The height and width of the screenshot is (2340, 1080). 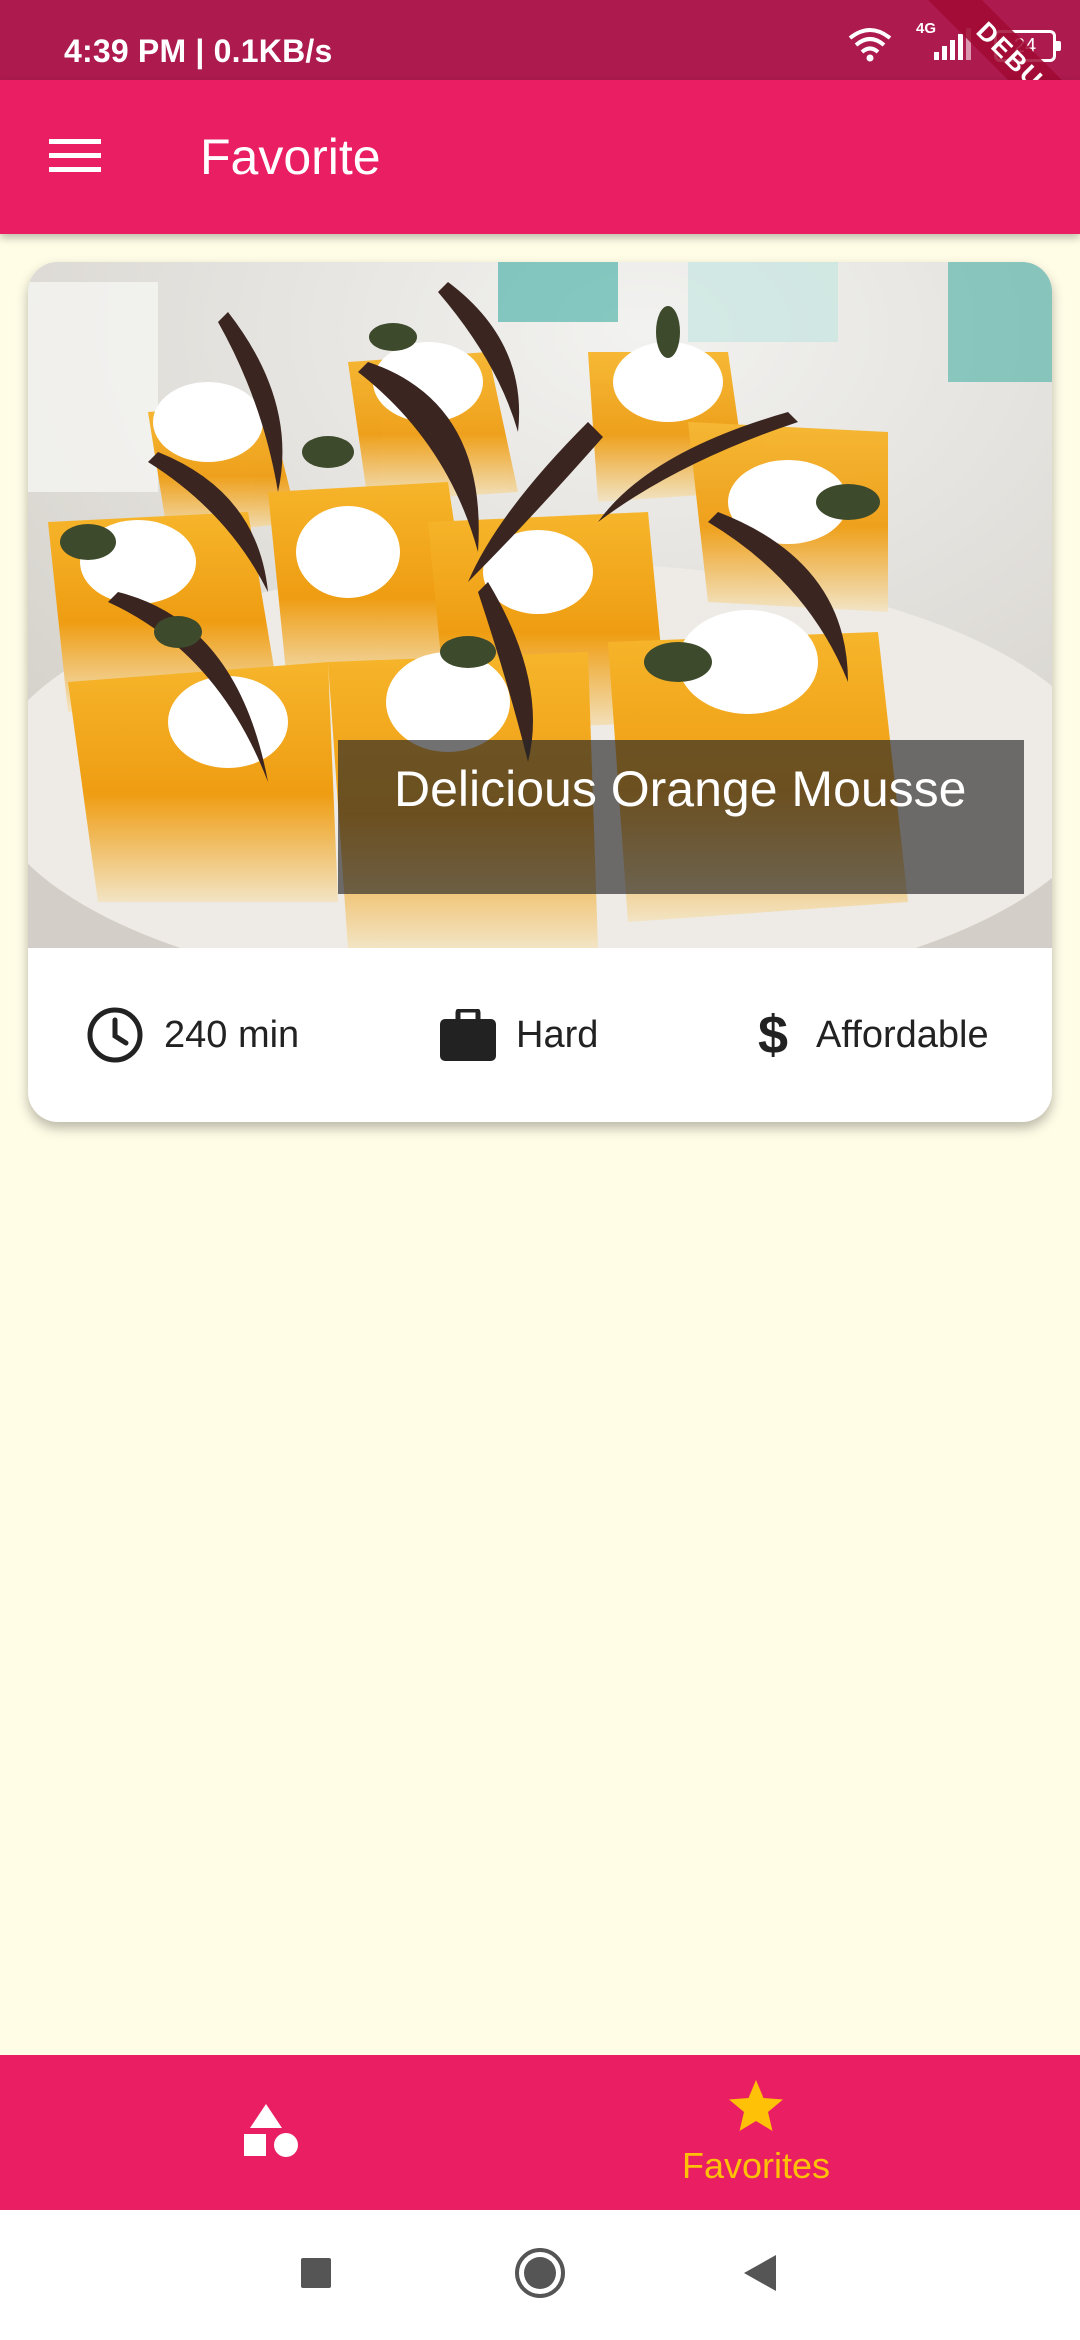 What do you see at coordinates (902, 1034) in the screenshot?
I see `affordability-text: Affordable` at bounding box center [902, 1034].